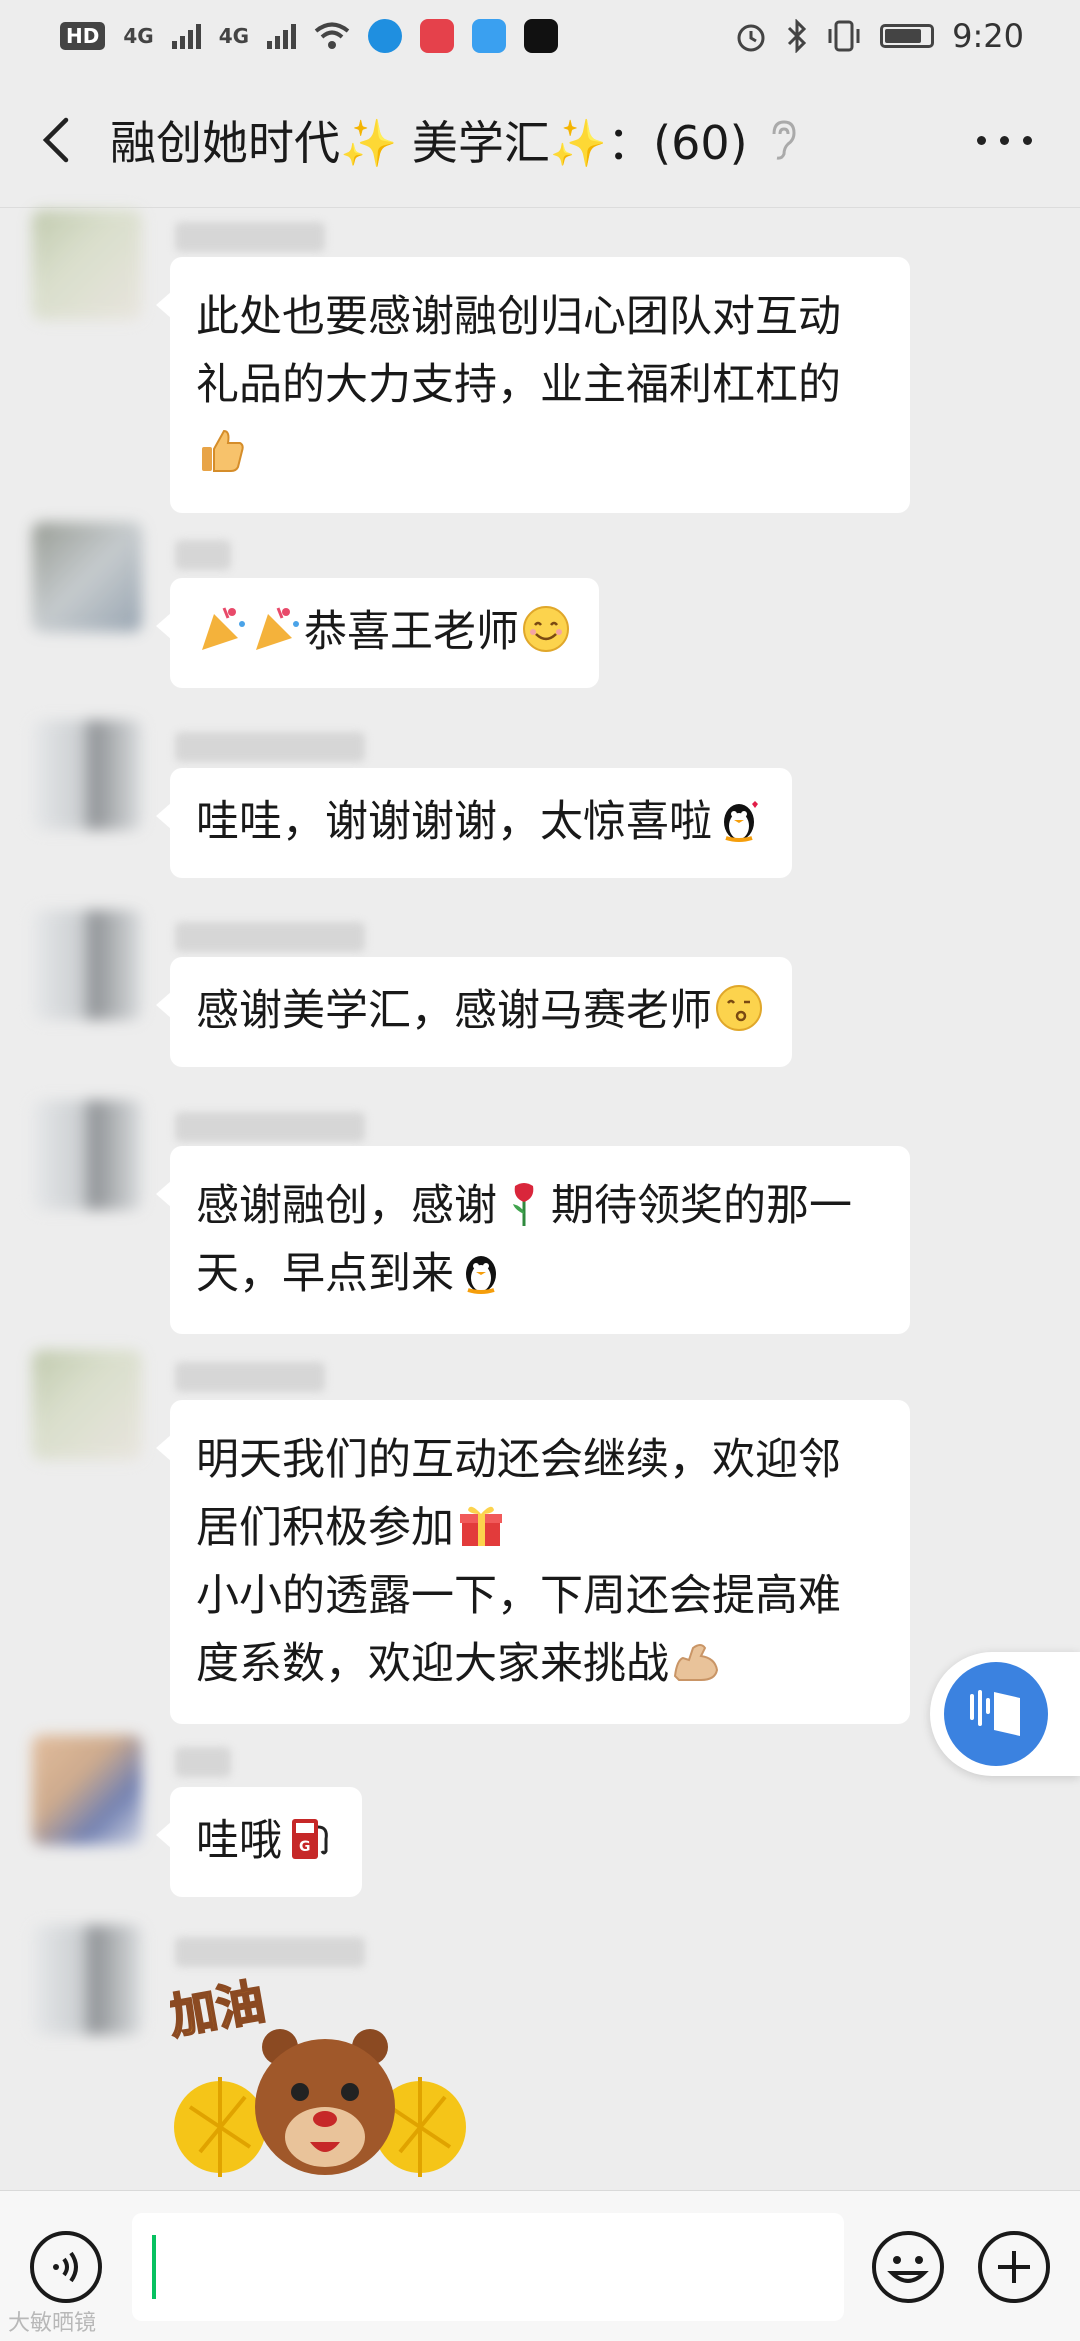  I want to click on penguin-icon, so click(481, 1275).